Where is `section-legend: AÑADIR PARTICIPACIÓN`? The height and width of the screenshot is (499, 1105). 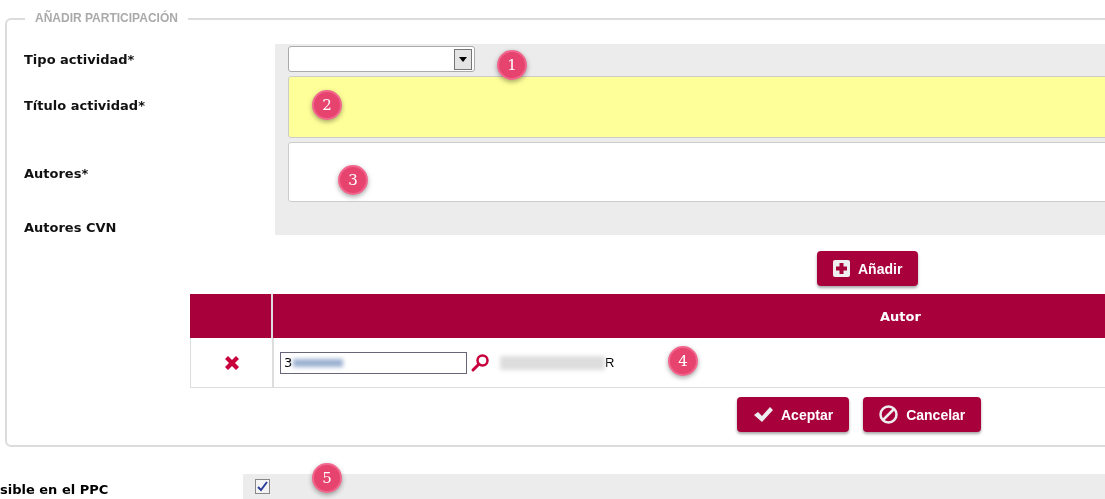 section-legend: AÑADIR PARTICIPACIÓN is located at coordinates (106, 18).